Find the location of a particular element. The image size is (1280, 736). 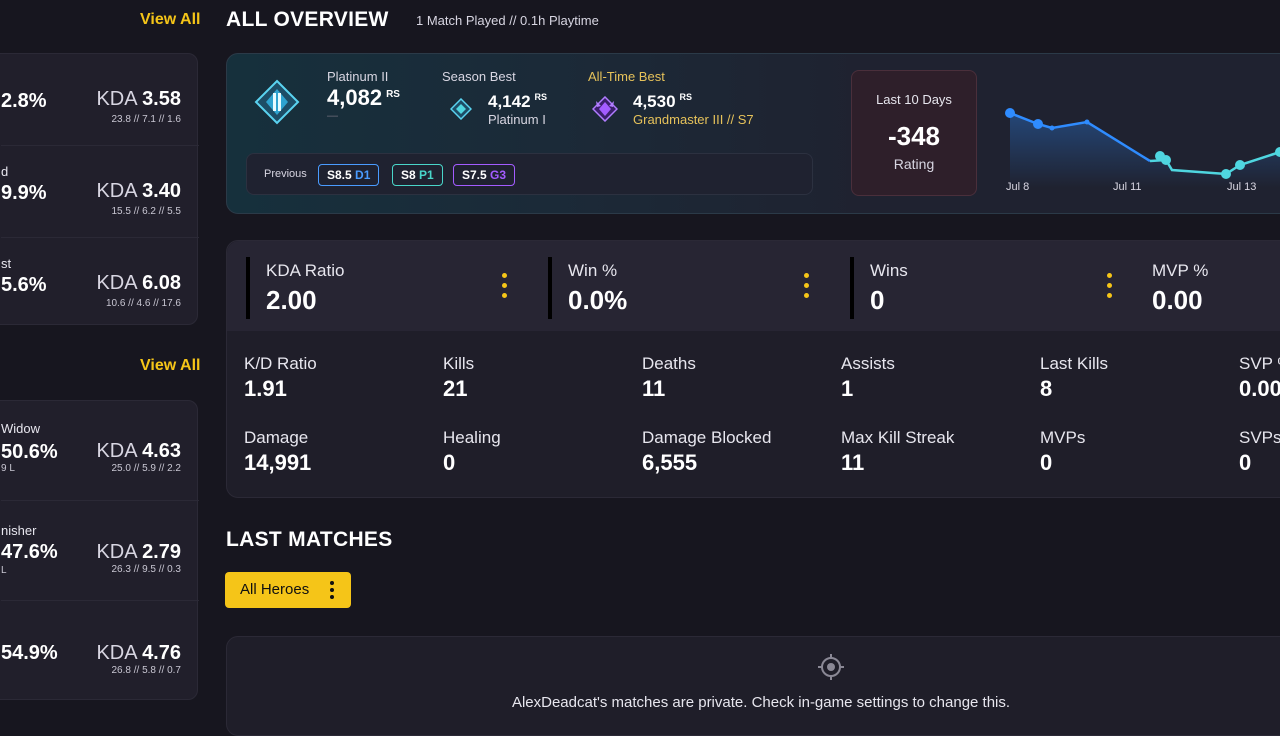

season-best-rank: Platinum I is located at coordinates (517, 119).